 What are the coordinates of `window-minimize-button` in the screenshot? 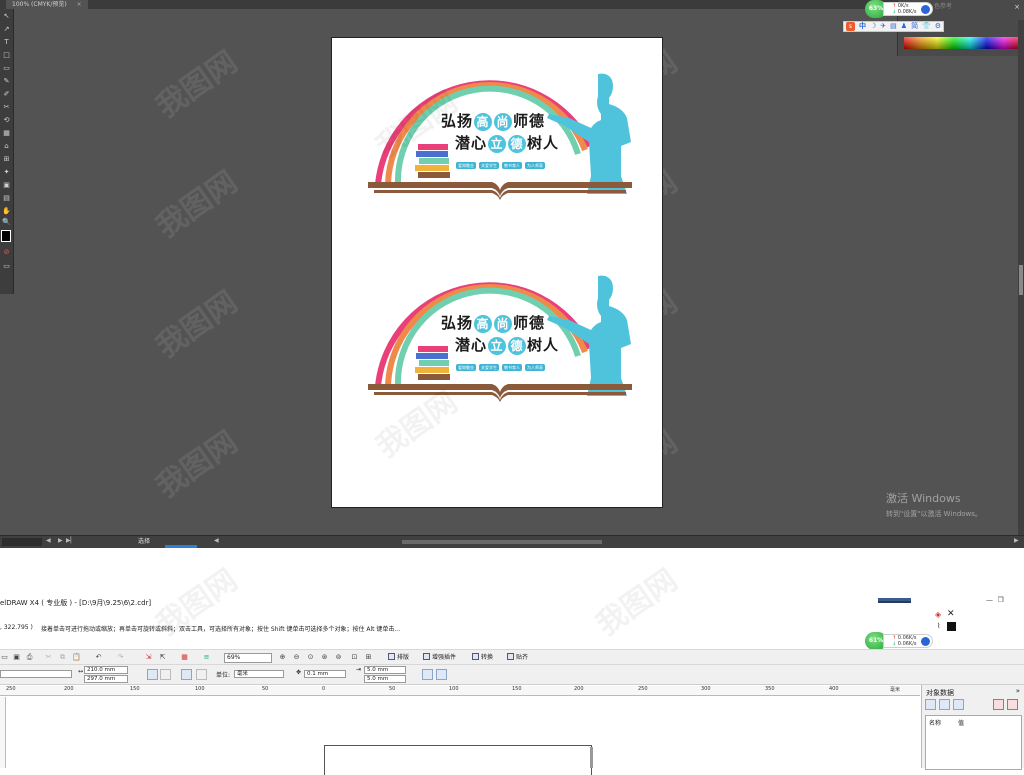 It's located at (894, 600).